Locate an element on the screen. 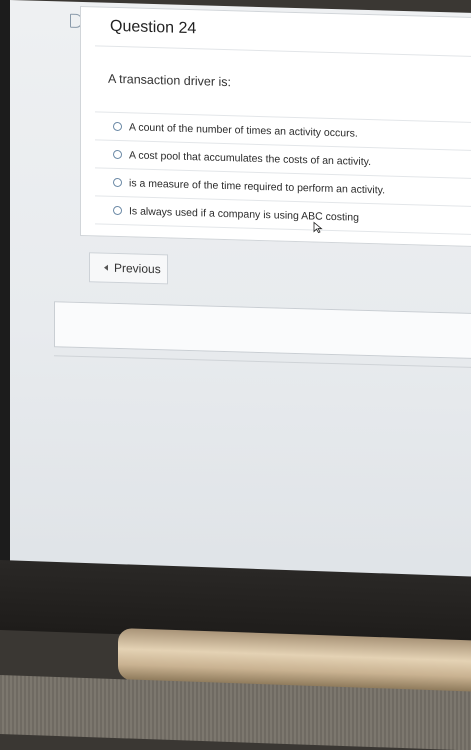 The image size is (471, 750). question-prompt: A transaction driver is: is located at coordinates (169, 80).